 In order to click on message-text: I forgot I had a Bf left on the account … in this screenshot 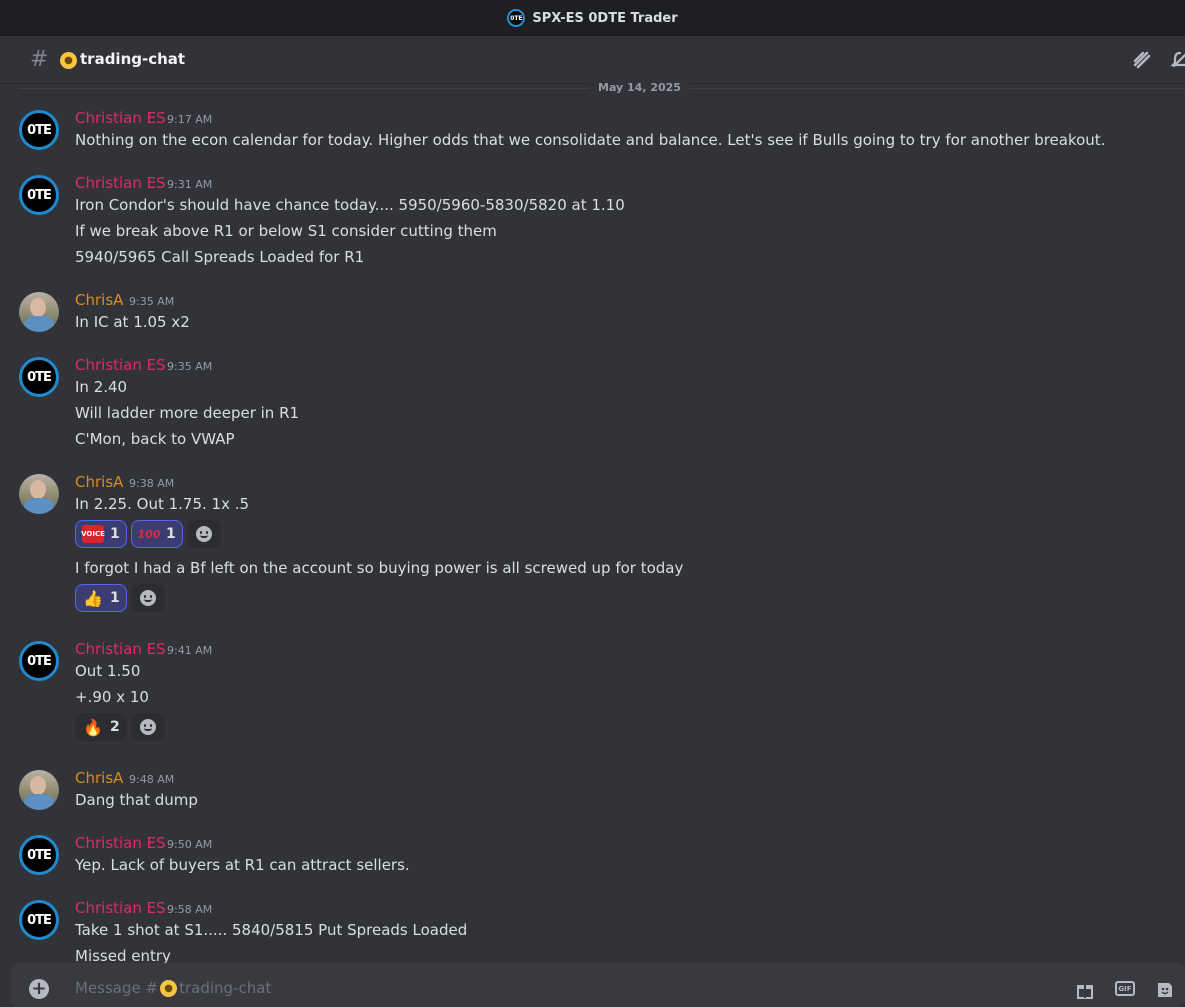, I will do `click(379, 568)`.